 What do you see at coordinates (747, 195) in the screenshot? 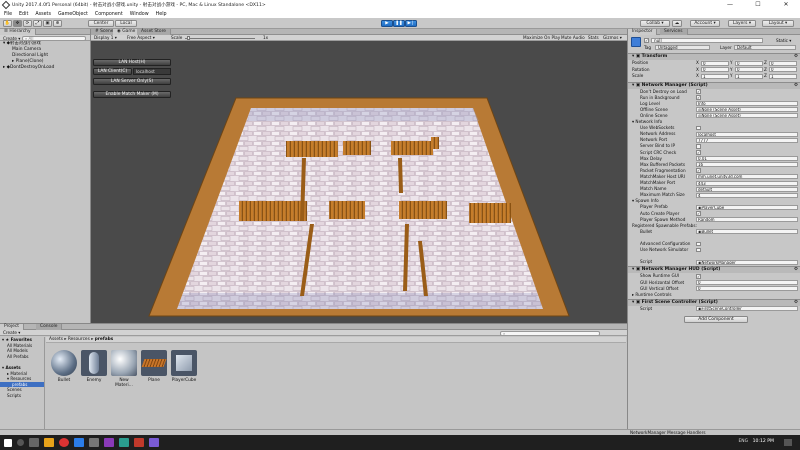
I see `inspector-field-input: 4` at bounding box center [747, 195].